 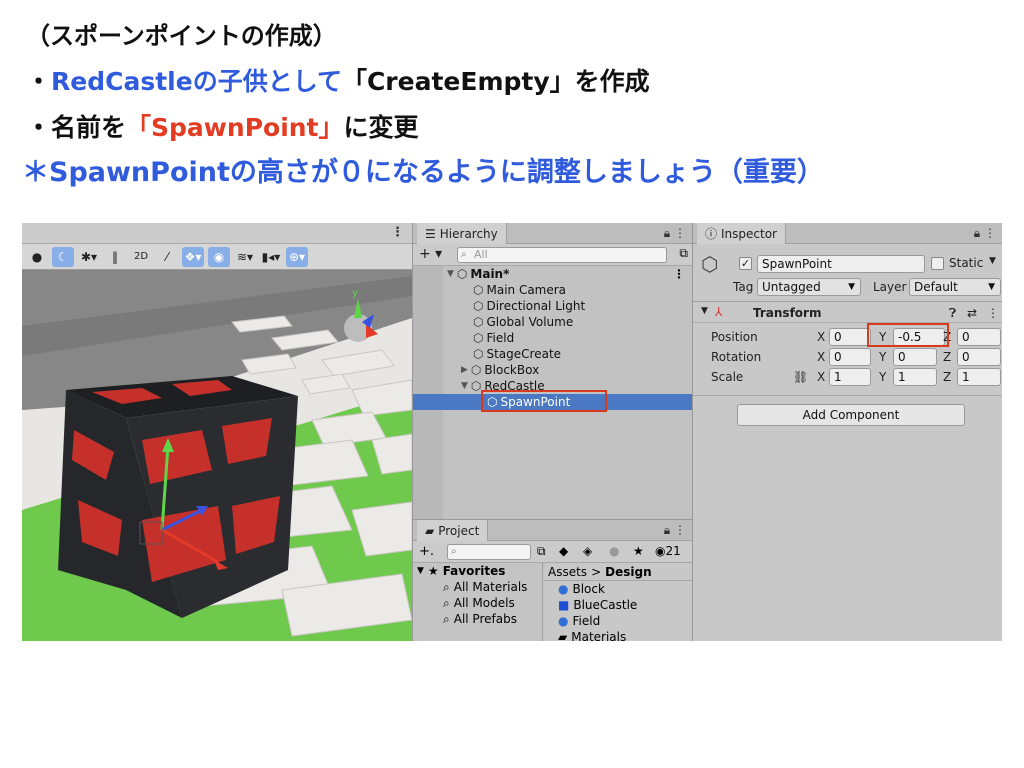 I want to click on breadcrumb-assets: Assets, so click(x=567, y=572).